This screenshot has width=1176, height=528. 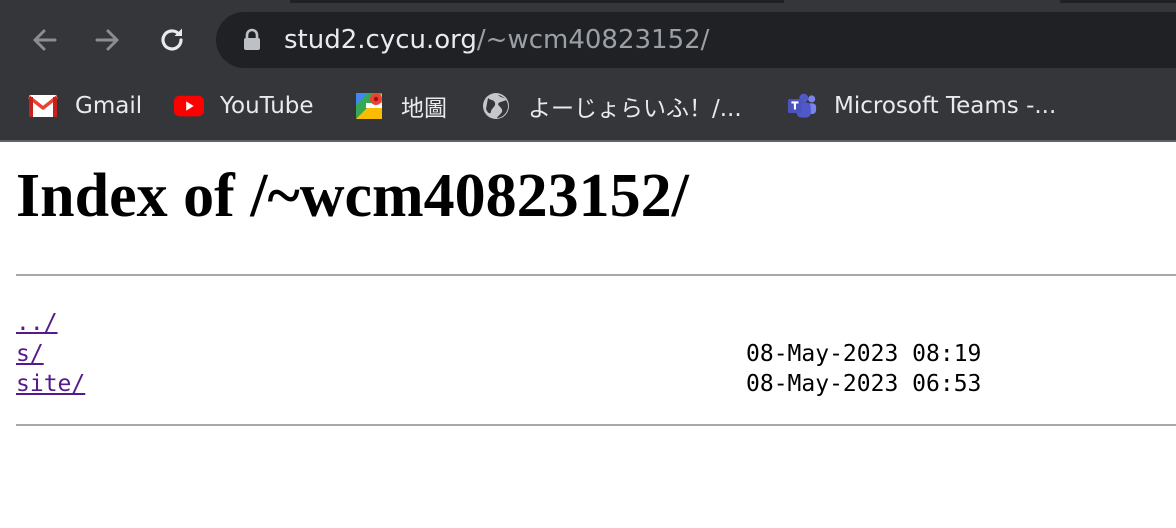 What do you see at coordinates (596, 425) in the screenshot?
I see `divider-bottom` at bounding box center [596, 425].